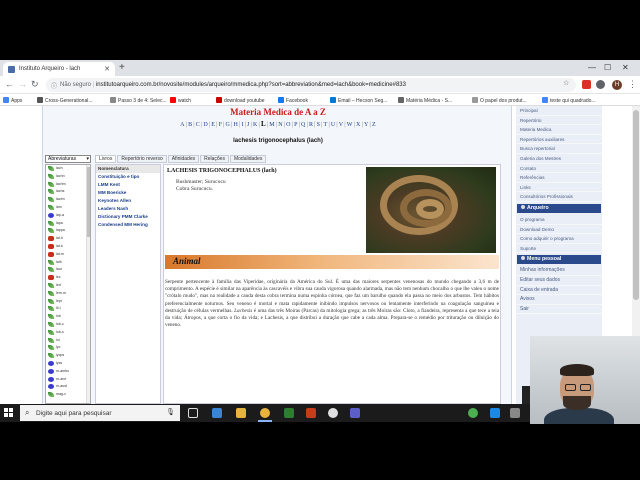 The width and height of the screenshot is (640, 480). Describe the element at coordinates (180, 100) in the screenshot. I see `bookmark-item: watch` at that location.